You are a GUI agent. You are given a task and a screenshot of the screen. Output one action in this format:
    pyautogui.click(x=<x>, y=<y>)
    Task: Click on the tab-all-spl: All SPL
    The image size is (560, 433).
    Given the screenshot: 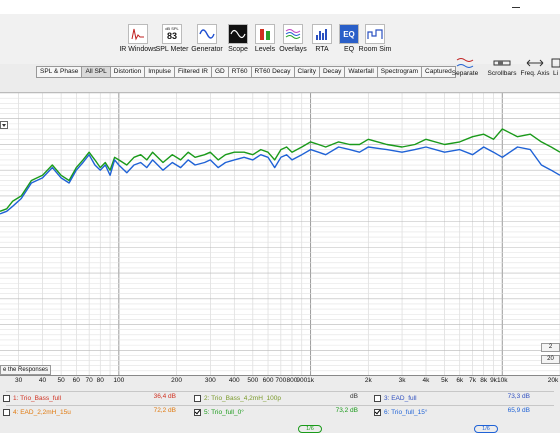 What is the action you would take?
    pyautogui.click(x=96, y=72)
    